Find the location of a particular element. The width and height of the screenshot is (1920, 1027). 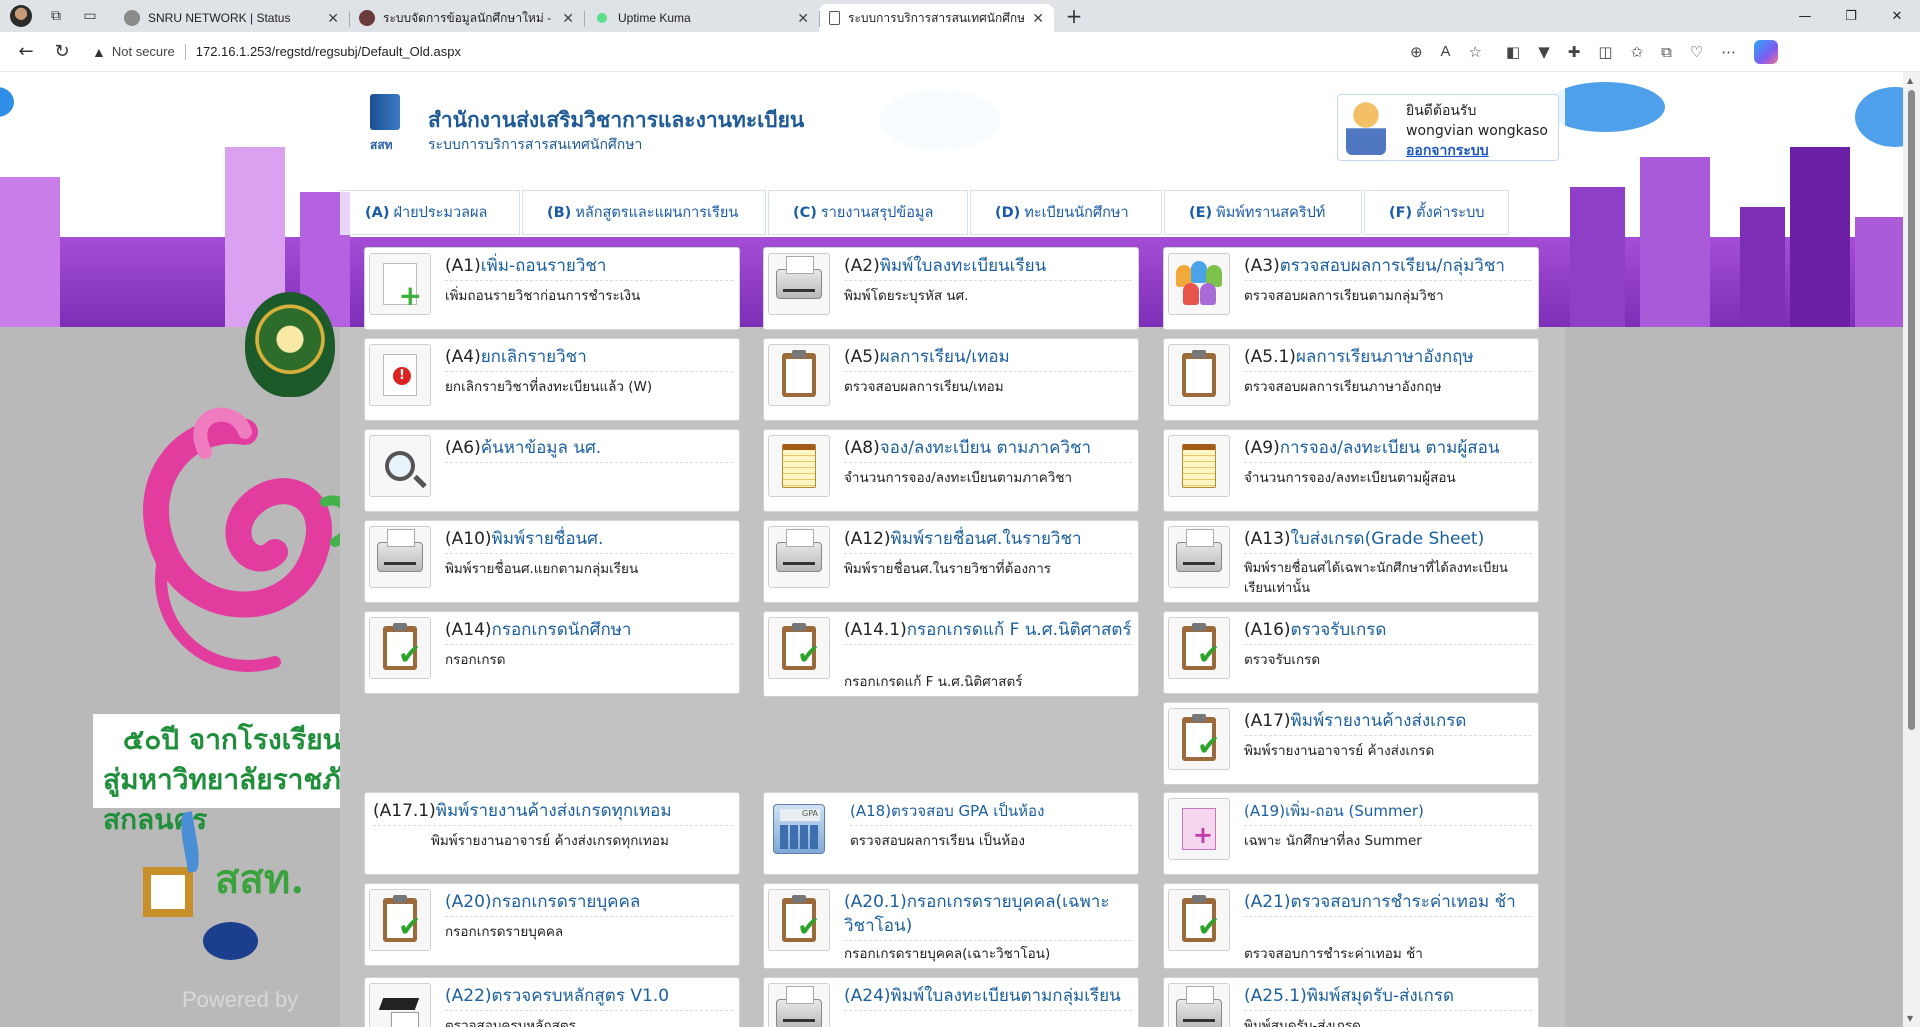

restore-icon: ❐ is located at coordinates (1851, 16).